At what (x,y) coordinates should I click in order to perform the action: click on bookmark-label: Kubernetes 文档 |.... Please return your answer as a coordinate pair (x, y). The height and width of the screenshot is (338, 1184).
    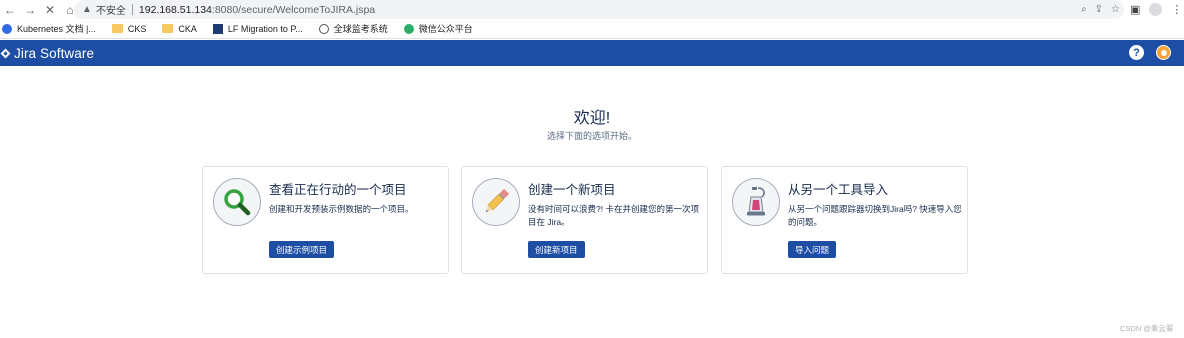
    Looking at the image, I should click on (56, 29).